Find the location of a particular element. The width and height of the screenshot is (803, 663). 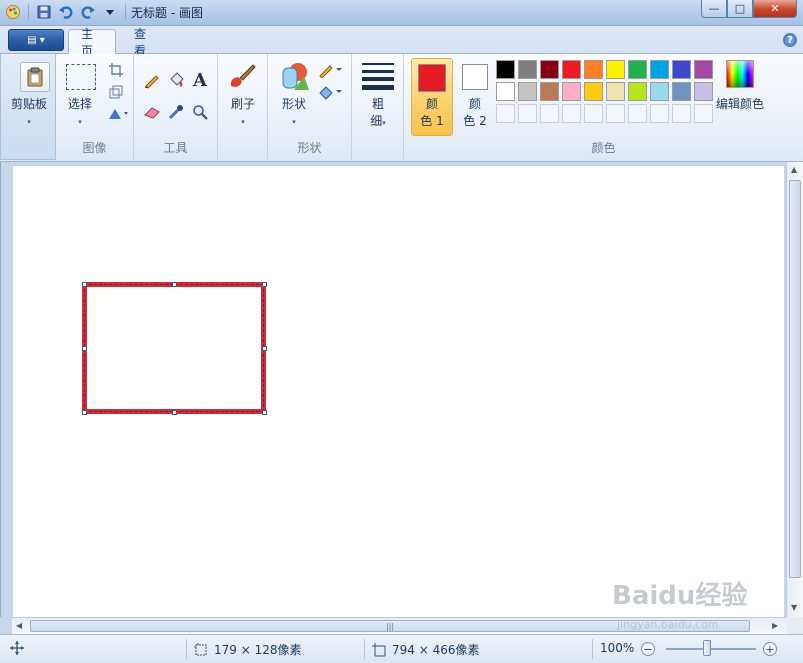

tools-group-label: 工具 is located at coordinates (175, 148).